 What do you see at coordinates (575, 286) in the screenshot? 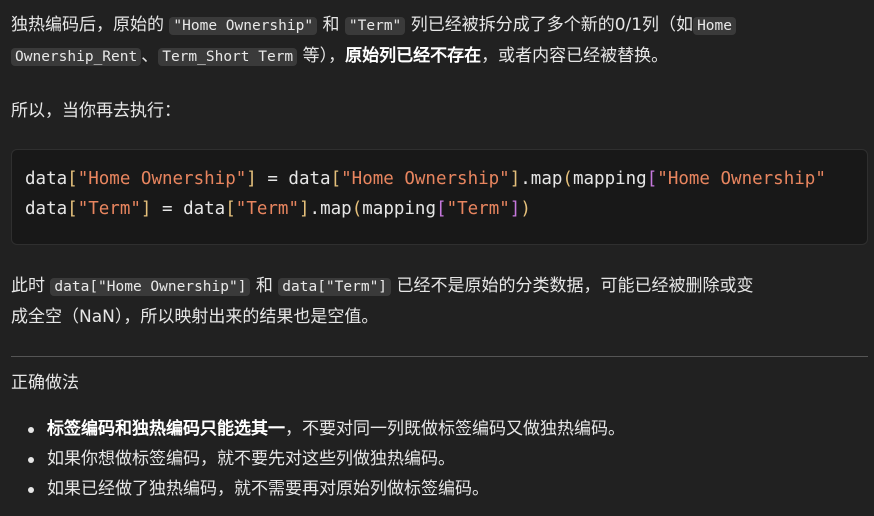
I see `text-span: 已经不是原始的分类数据，可能已经被删除或变` at bounding box center [575, 286].